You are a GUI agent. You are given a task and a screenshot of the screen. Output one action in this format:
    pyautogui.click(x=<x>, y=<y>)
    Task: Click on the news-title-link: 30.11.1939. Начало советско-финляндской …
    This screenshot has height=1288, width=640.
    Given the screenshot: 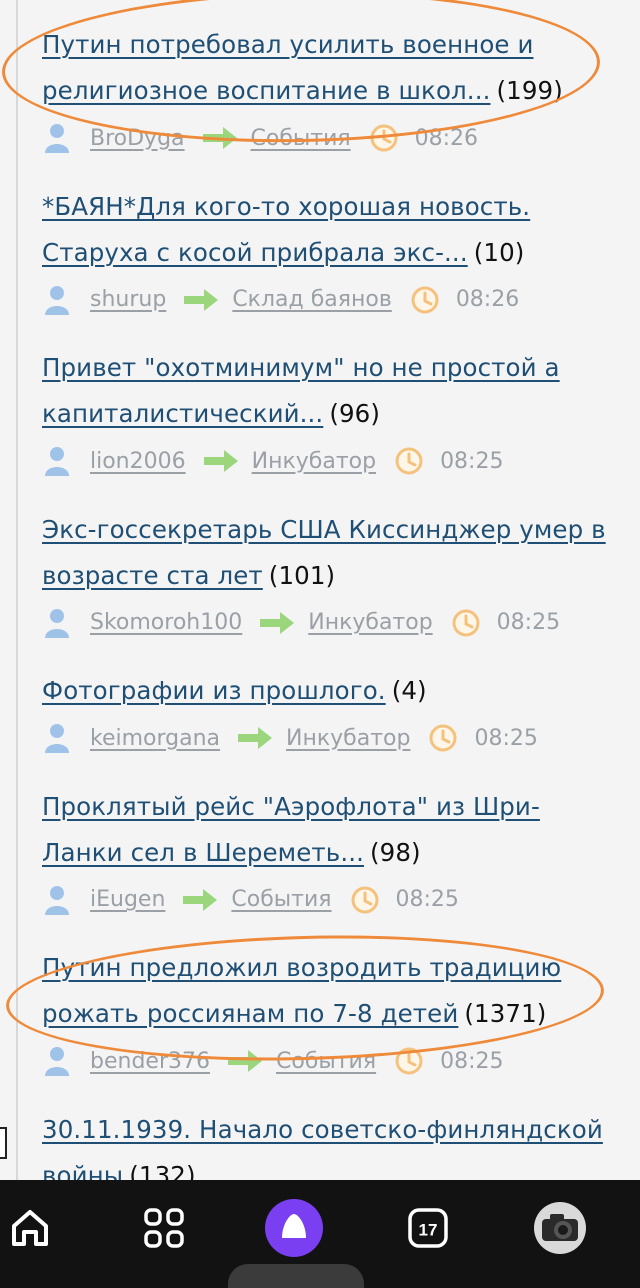 What is the action you would take?
    pyautogui.click(x=322, y=1148)
    